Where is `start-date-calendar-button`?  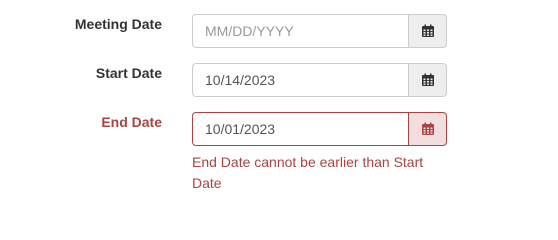 start-date-calendar-button is located at coordinates (427, 80).